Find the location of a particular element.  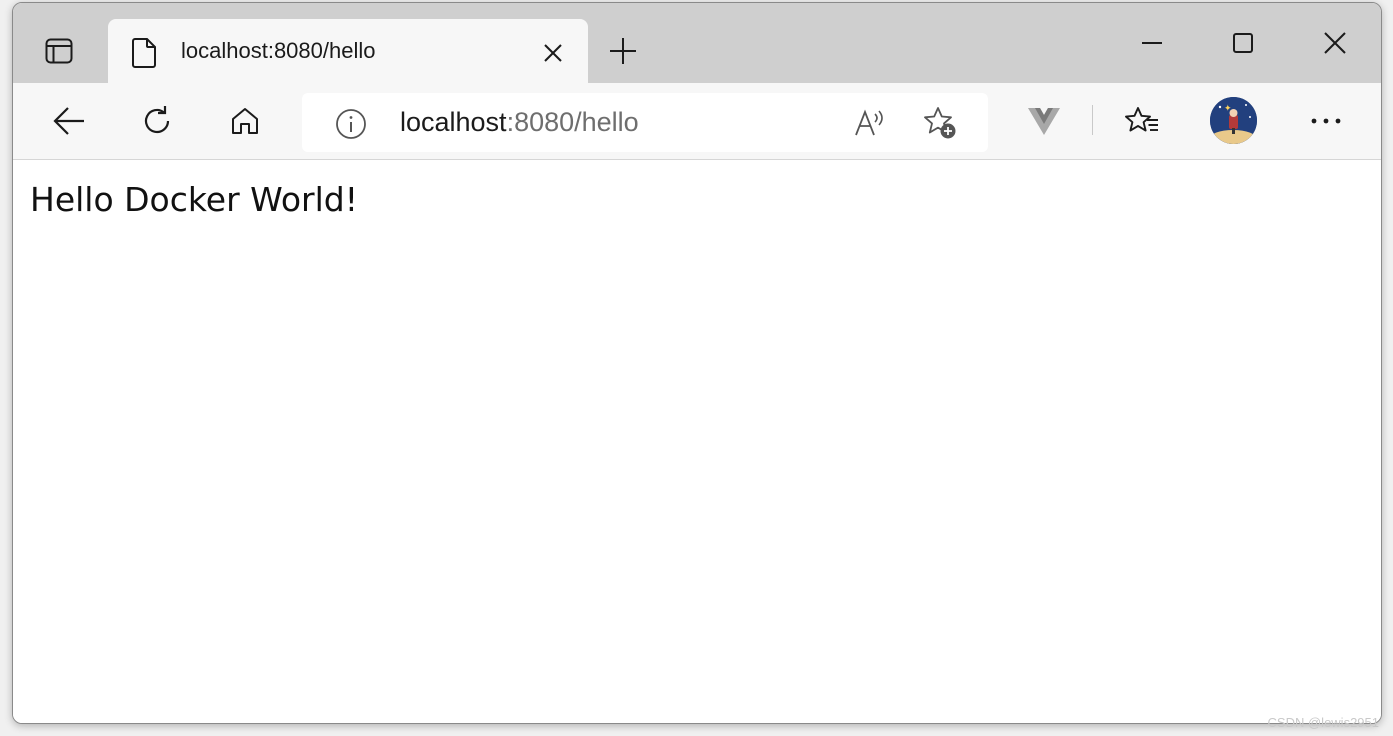

document-icon is located at coordinates (145, 52).